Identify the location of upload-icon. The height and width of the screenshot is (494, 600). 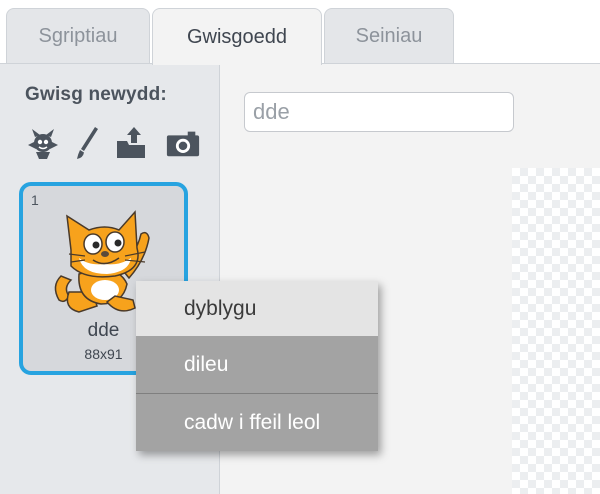
(131, 143).